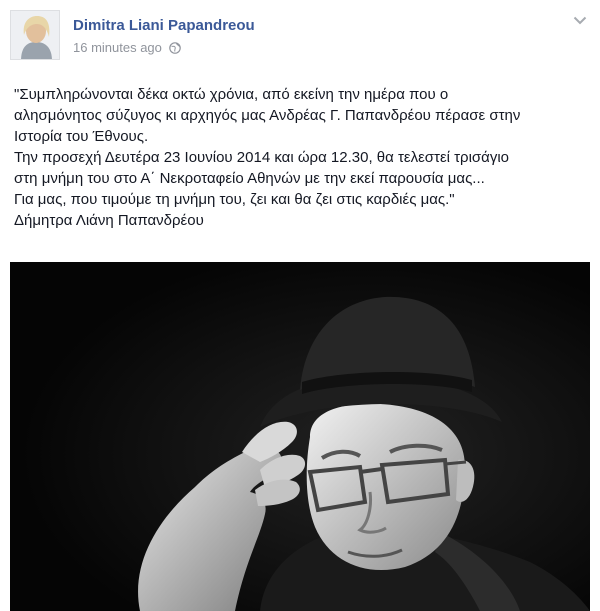 This screenshot has height=611, width=600. I want to click on timestamp: 16 minutes ago, so click(117, 47).